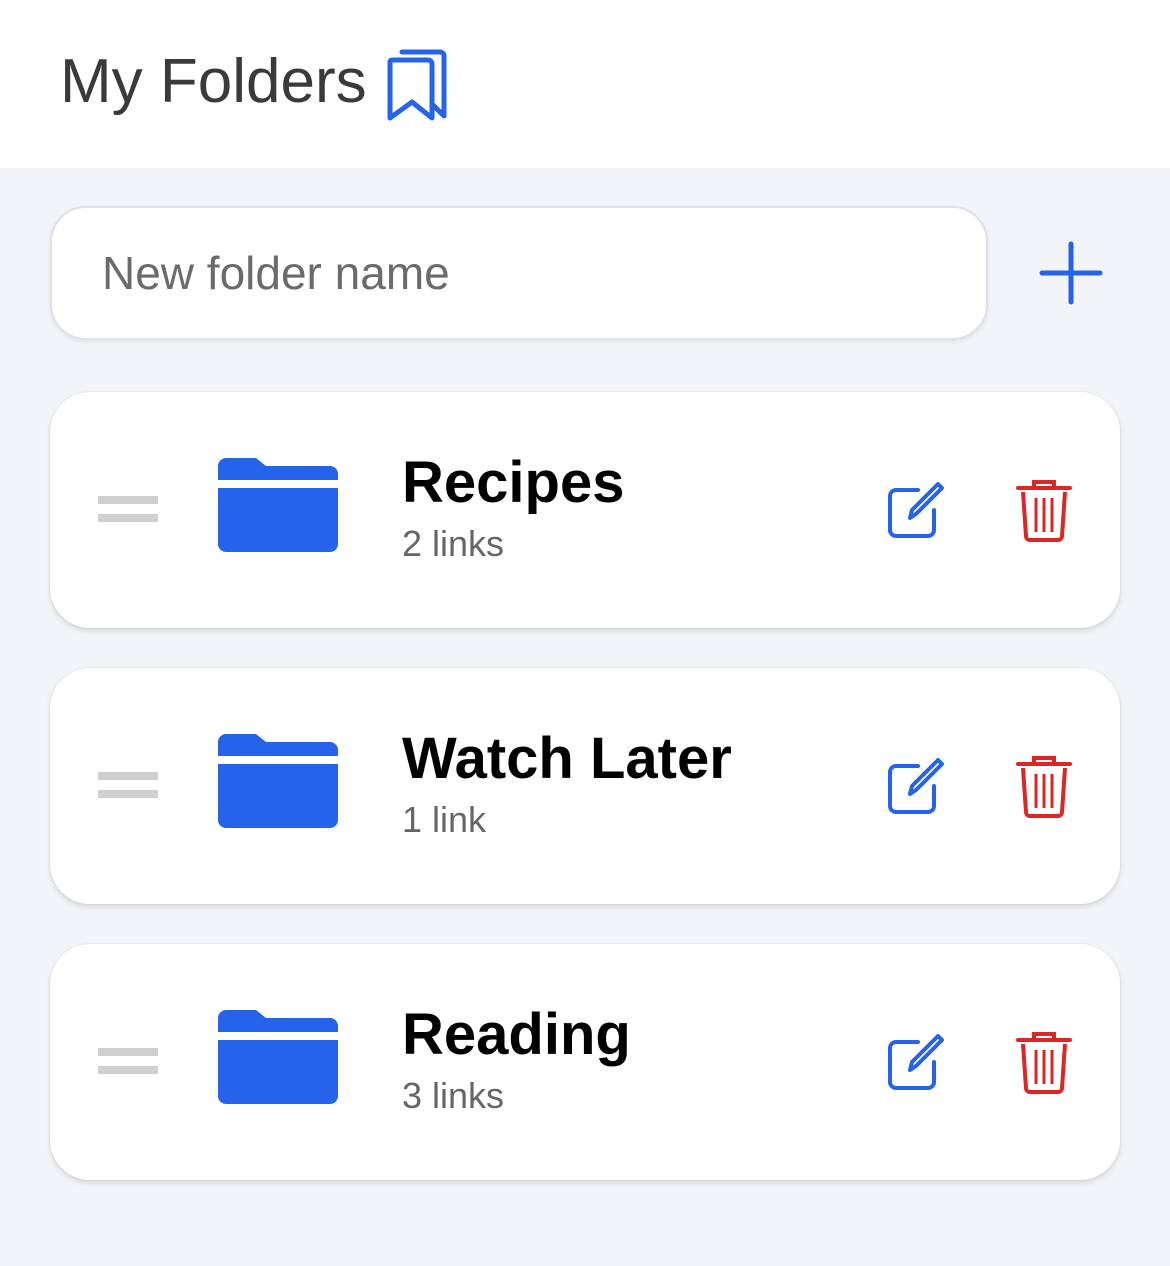 The image size is (1170, 1266). I want to click on new-folder-input, so click(519, 273).